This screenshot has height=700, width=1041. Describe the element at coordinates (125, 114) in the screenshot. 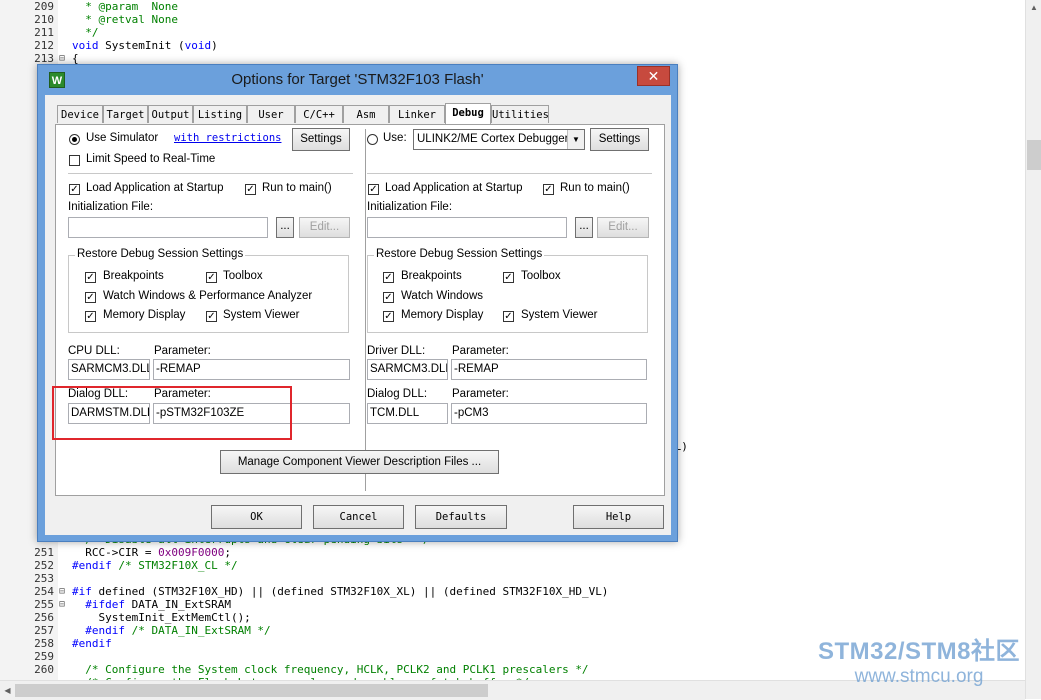

I see `tab-target: Target` at that location.